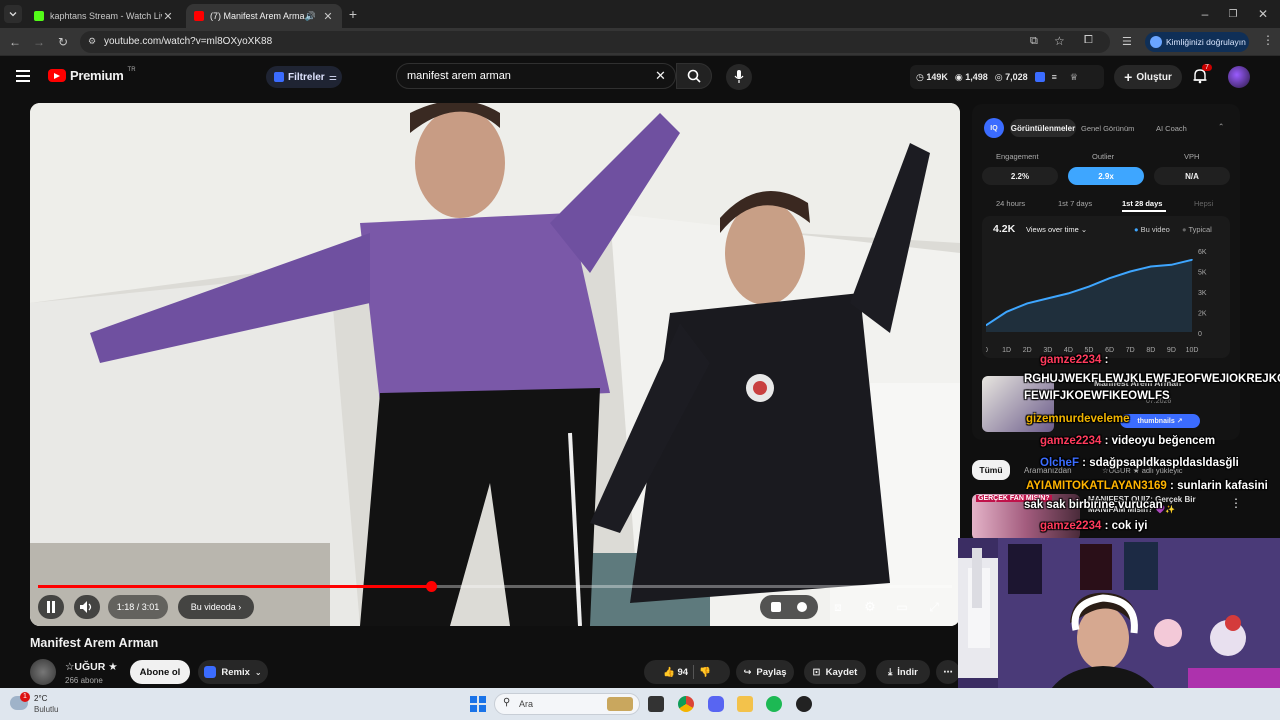 The width and height of the screenshot is (1280, 720). I want to click on profile-button: Kimliğinizi doğrulayın, so click(1197, 42).